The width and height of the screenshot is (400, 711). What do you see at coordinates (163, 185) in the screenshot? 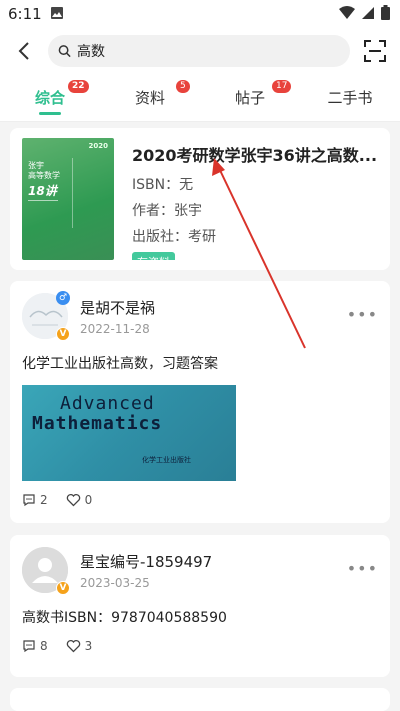
I see `book-isbn: ISBN：无` at bounding box center [163, 185].